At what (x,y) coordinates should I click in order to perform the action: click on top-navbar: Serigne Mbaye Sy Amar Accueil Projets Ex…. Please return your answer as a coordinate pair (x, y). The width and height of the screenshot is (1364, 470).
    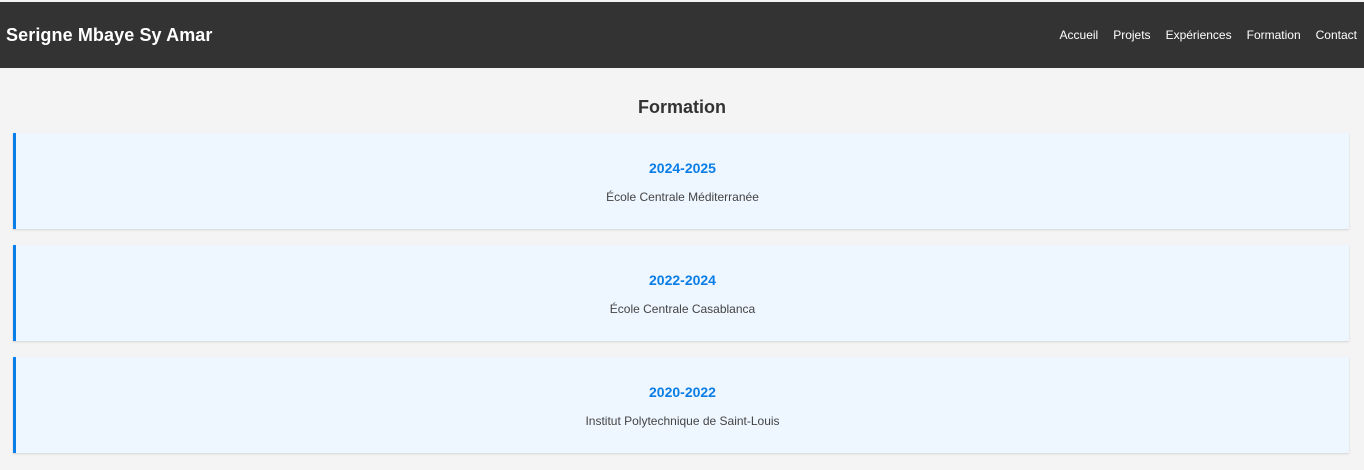
    Looking at the image, I should click on (682, 35).